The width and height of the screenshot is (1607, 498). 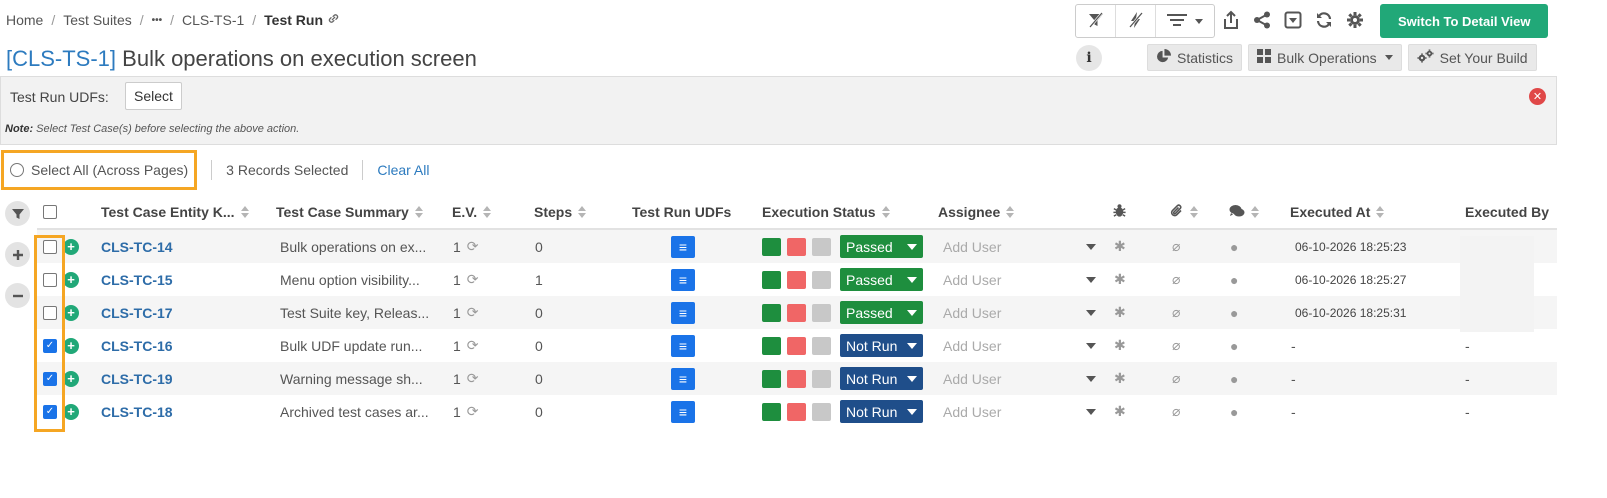 What do you see at coordinates (976, 212) in the screenshot?
I see `header-assignee: Assignee` at bounding box center [976, 212].